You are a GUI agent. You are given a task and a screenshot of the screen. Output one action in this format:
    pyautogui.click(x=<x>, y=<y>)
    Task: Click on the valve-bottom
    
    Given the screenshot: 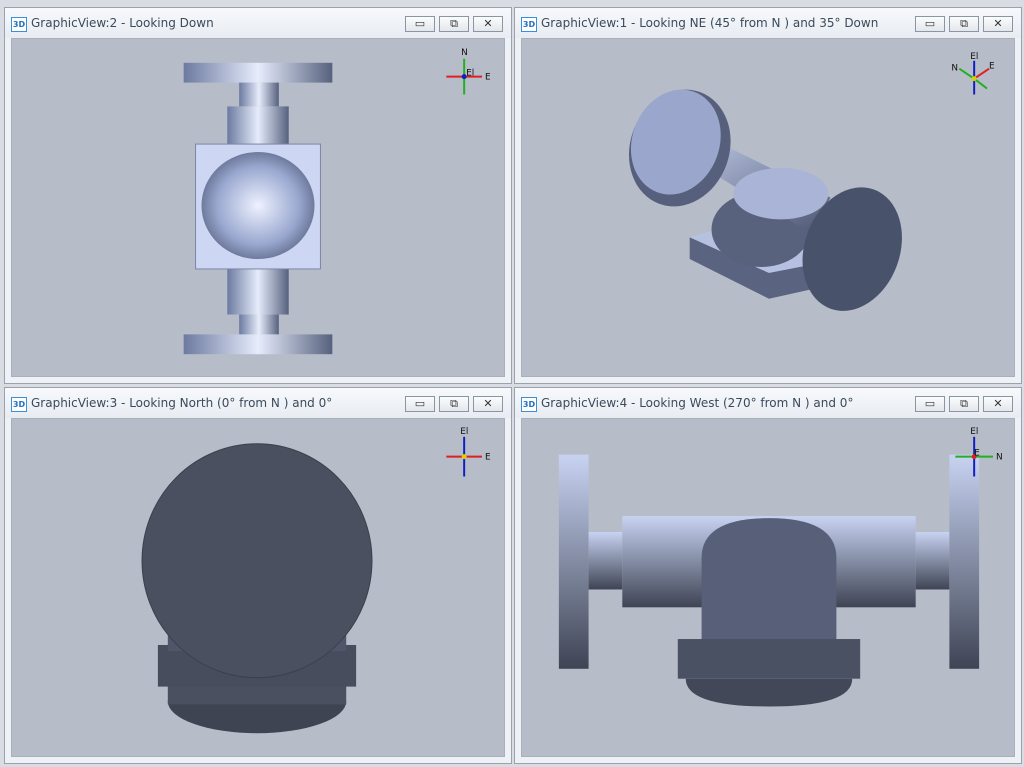 What is the action you would take?
    pyautogui.click(x=769, y=692)
    